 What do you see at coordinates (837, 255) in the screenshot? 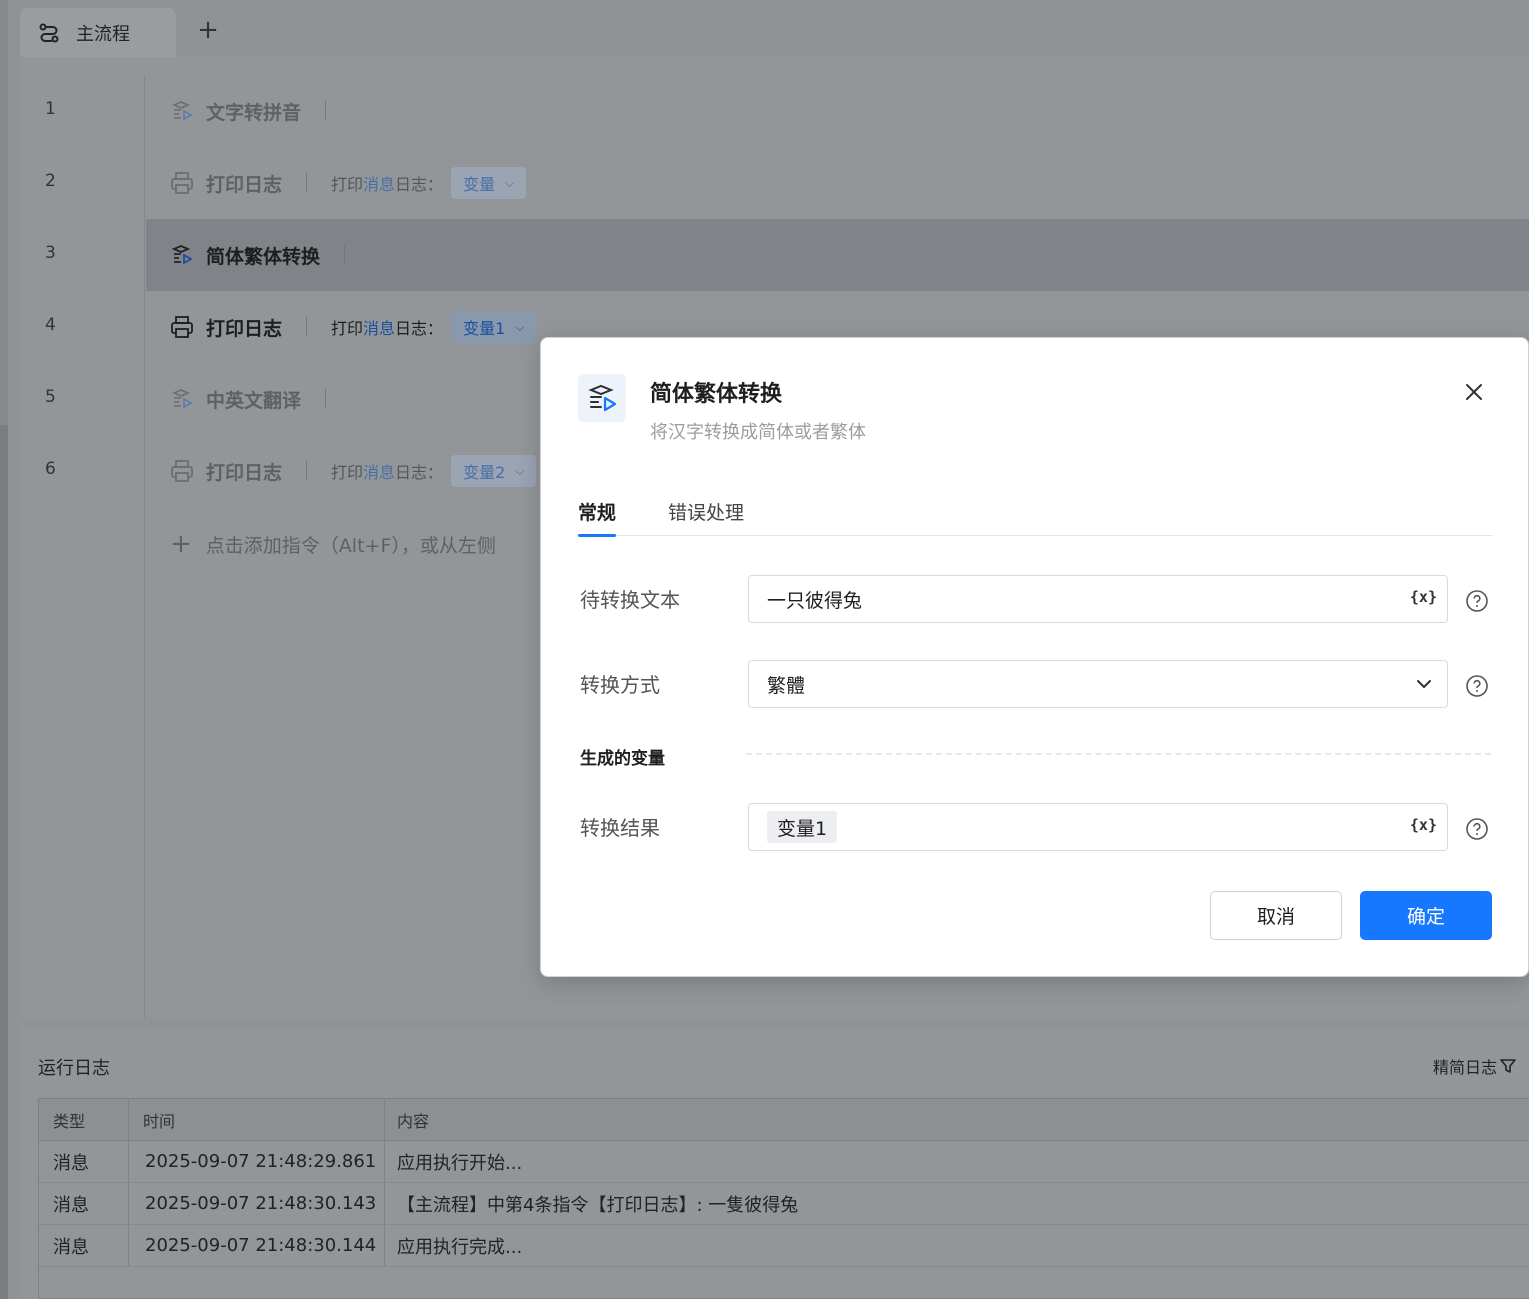
I see `command-row-selected: 简体繁体转换` at bounding box center [837, 255].